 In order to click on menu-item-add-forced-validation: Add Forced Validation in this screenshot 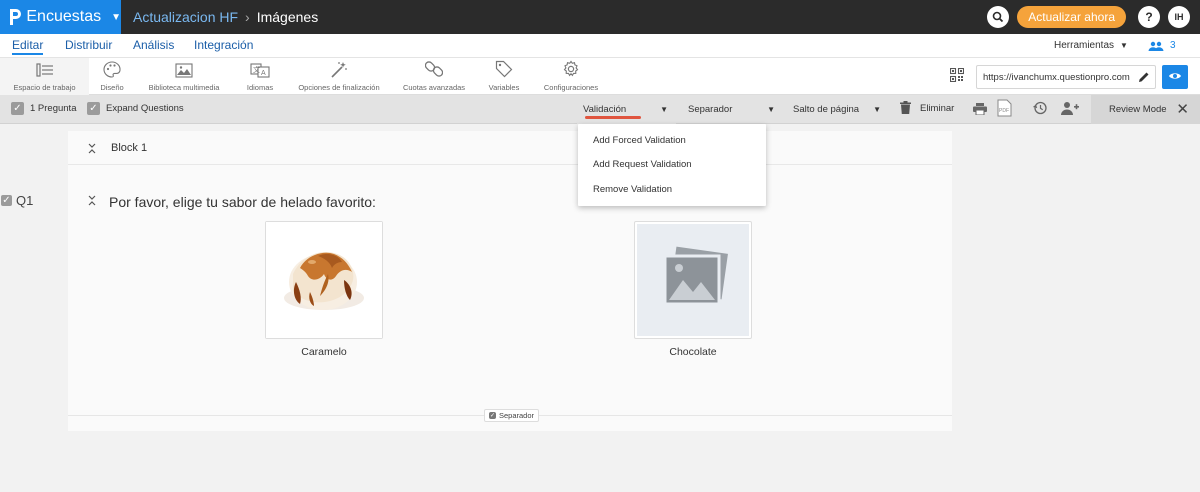, I will do `click(639, 140)`.